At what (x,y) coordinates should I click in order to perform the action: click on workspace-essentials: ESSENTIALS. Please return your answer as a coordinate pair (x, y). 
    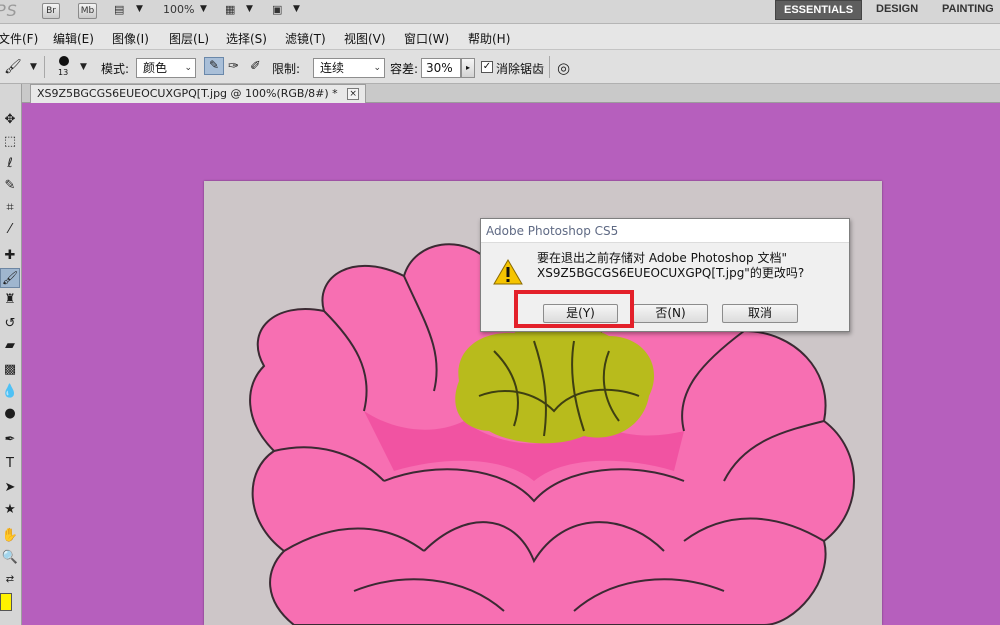
    Looking at the image, I should click on (819, 10).